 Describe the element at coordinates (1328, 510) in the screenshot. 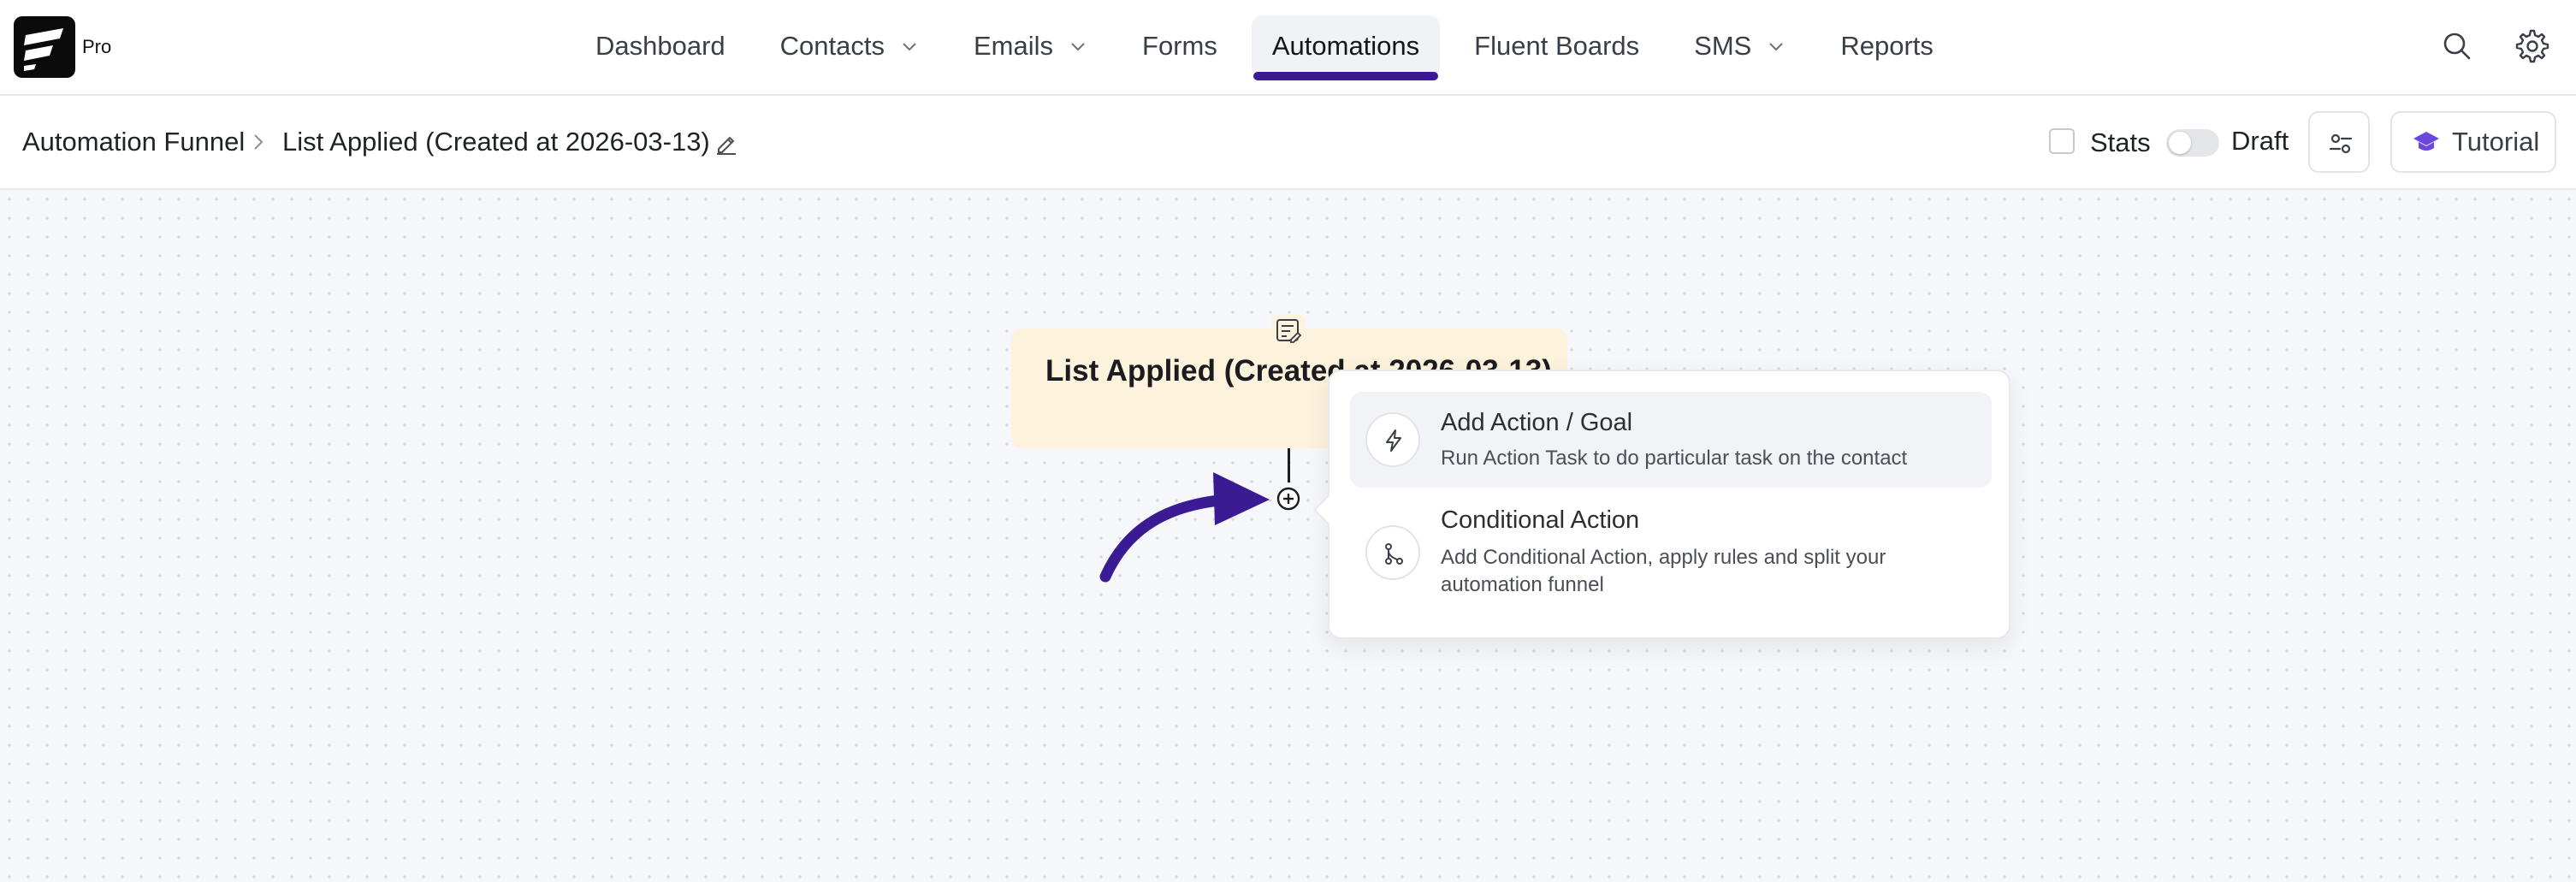

I see `popover-caret` at that location.